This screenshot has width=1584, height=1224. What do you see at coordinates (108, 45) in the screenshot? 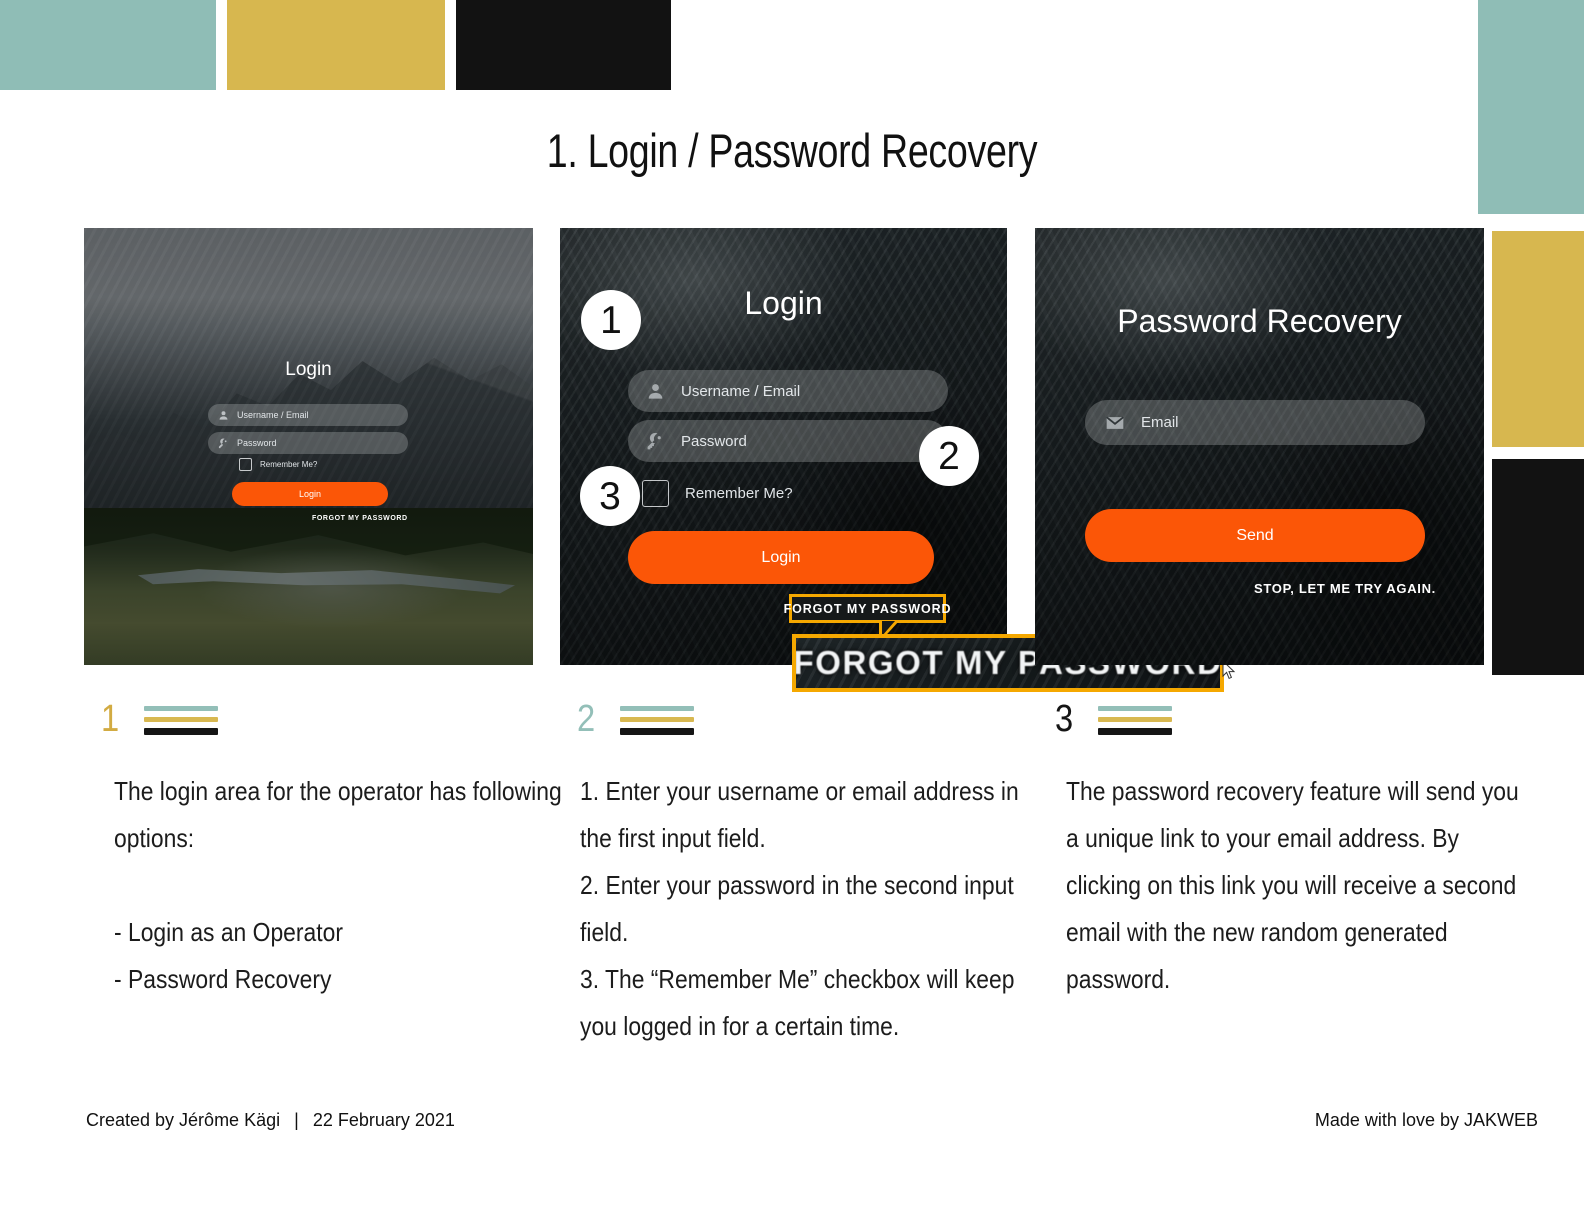
I see `deco-block-top-teal` at bounding box center [108, 45].